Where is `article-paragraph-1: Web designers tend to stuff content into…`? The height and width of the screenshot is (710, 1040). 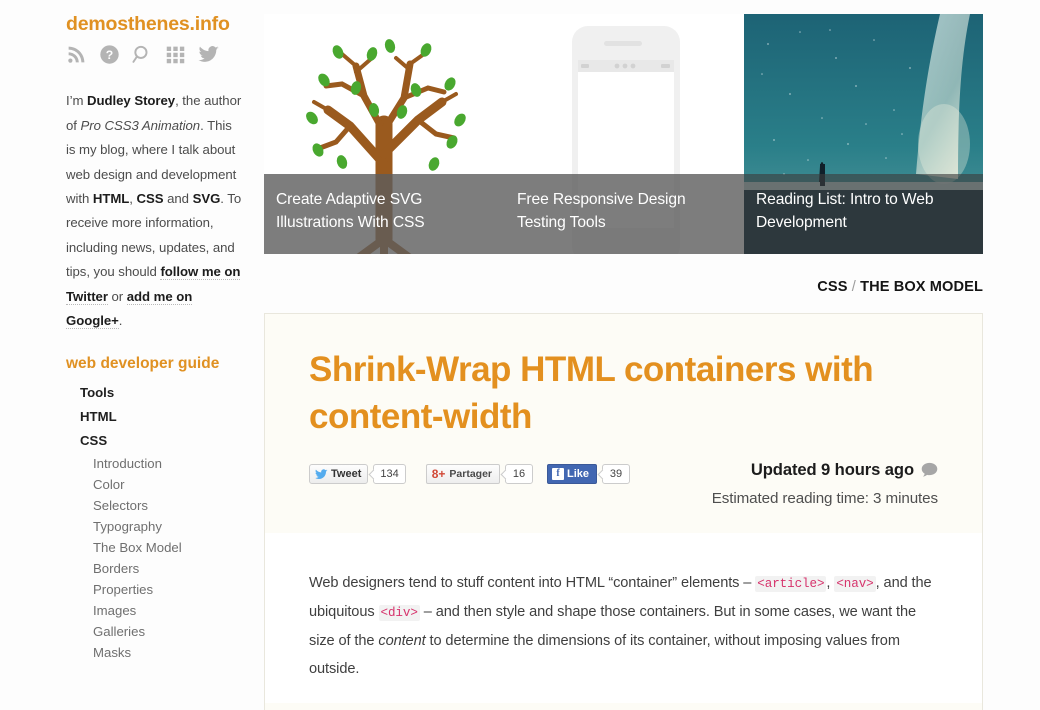 article-paragraph-1: Web designers tend to stuff content into… is located at coordinates (623, 626).